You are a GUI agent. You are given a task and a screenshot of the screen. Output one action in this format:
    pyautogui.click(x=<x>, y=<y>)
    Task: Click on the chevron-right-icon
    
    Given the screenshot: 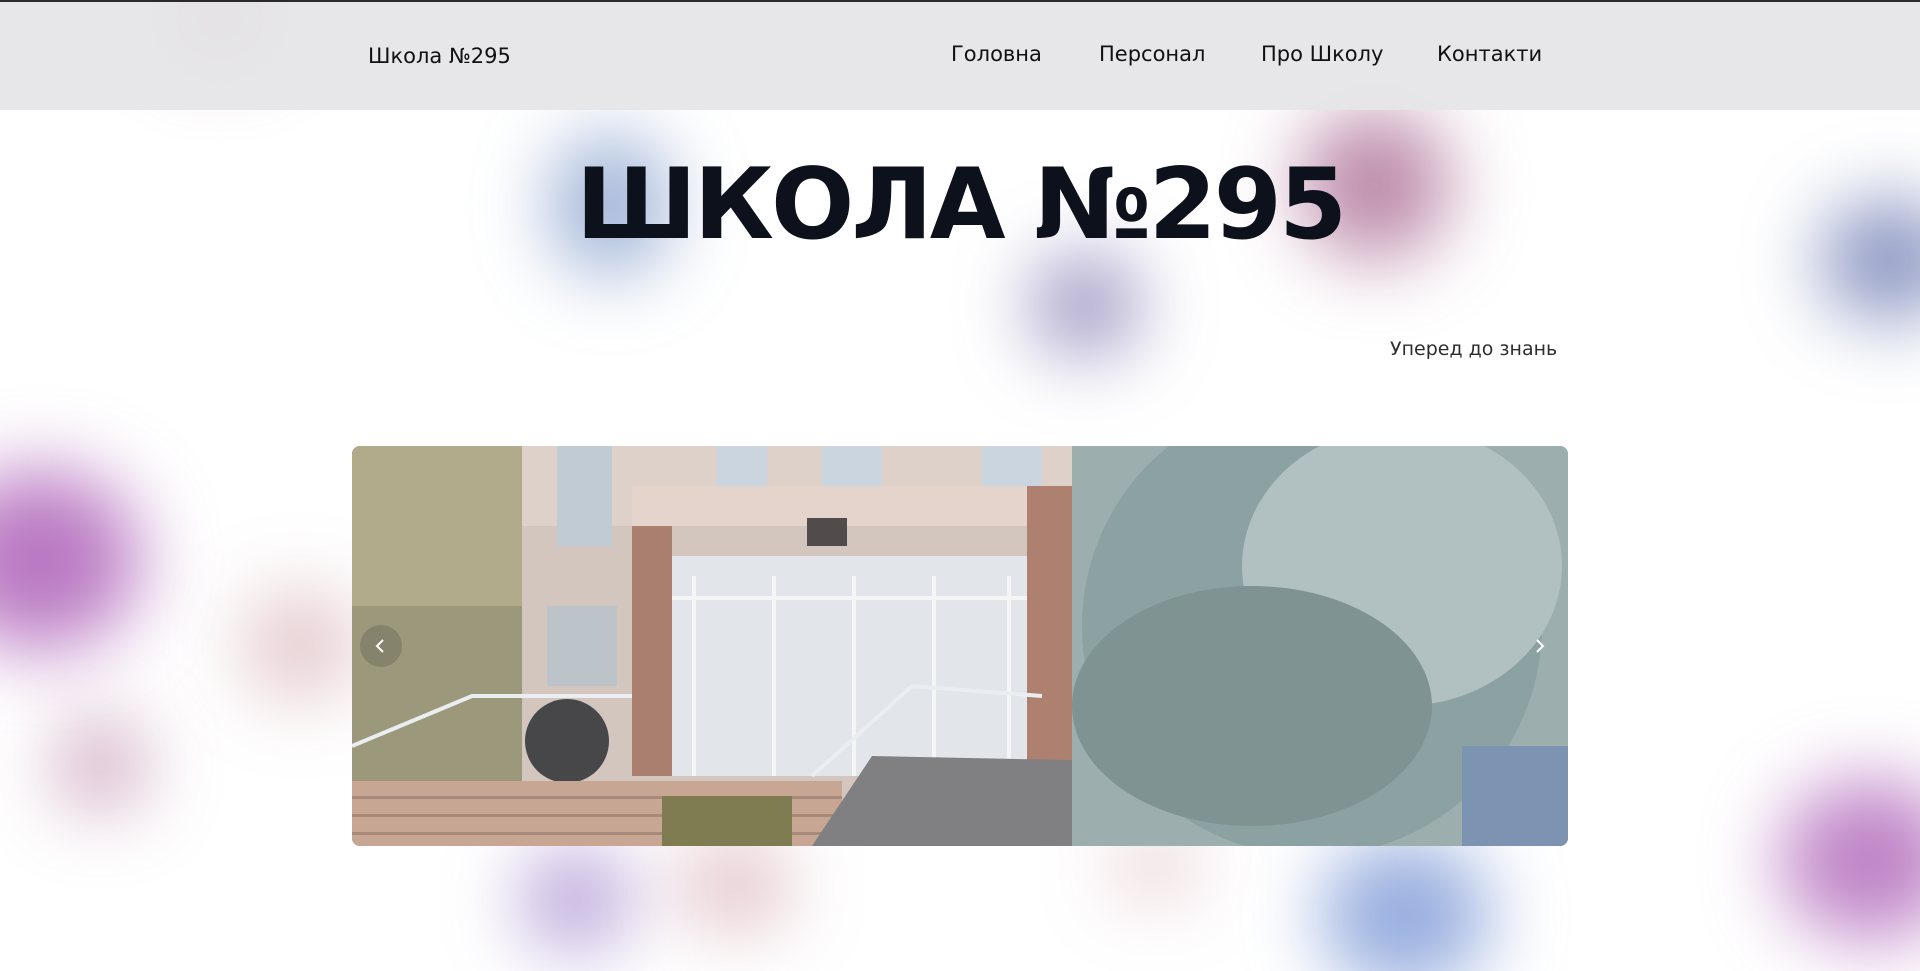 What is the action you would take?
    pyautogui.click(x=1540, y=646)
    